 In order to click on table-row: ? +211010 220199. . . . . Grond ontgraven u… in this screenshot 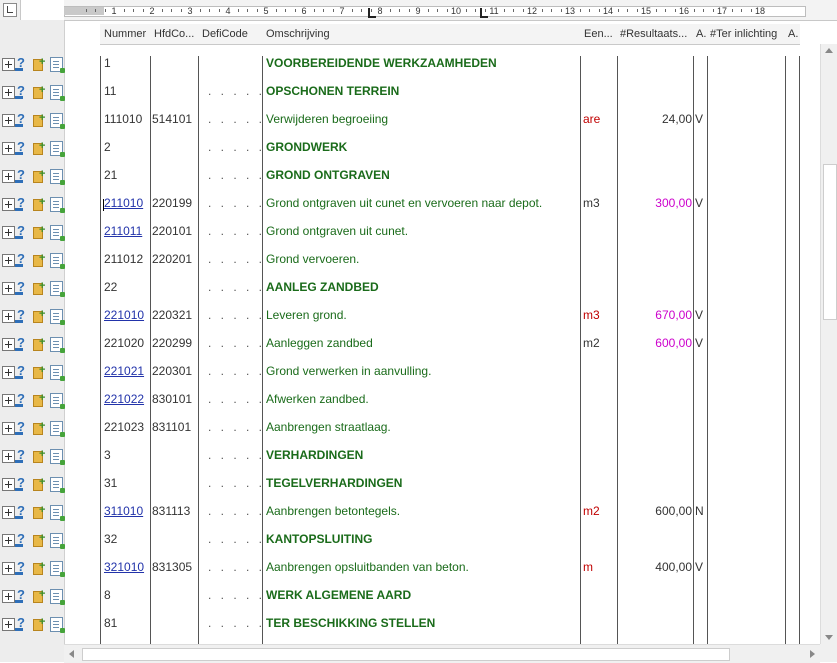, I will do `click(418, 204)`.